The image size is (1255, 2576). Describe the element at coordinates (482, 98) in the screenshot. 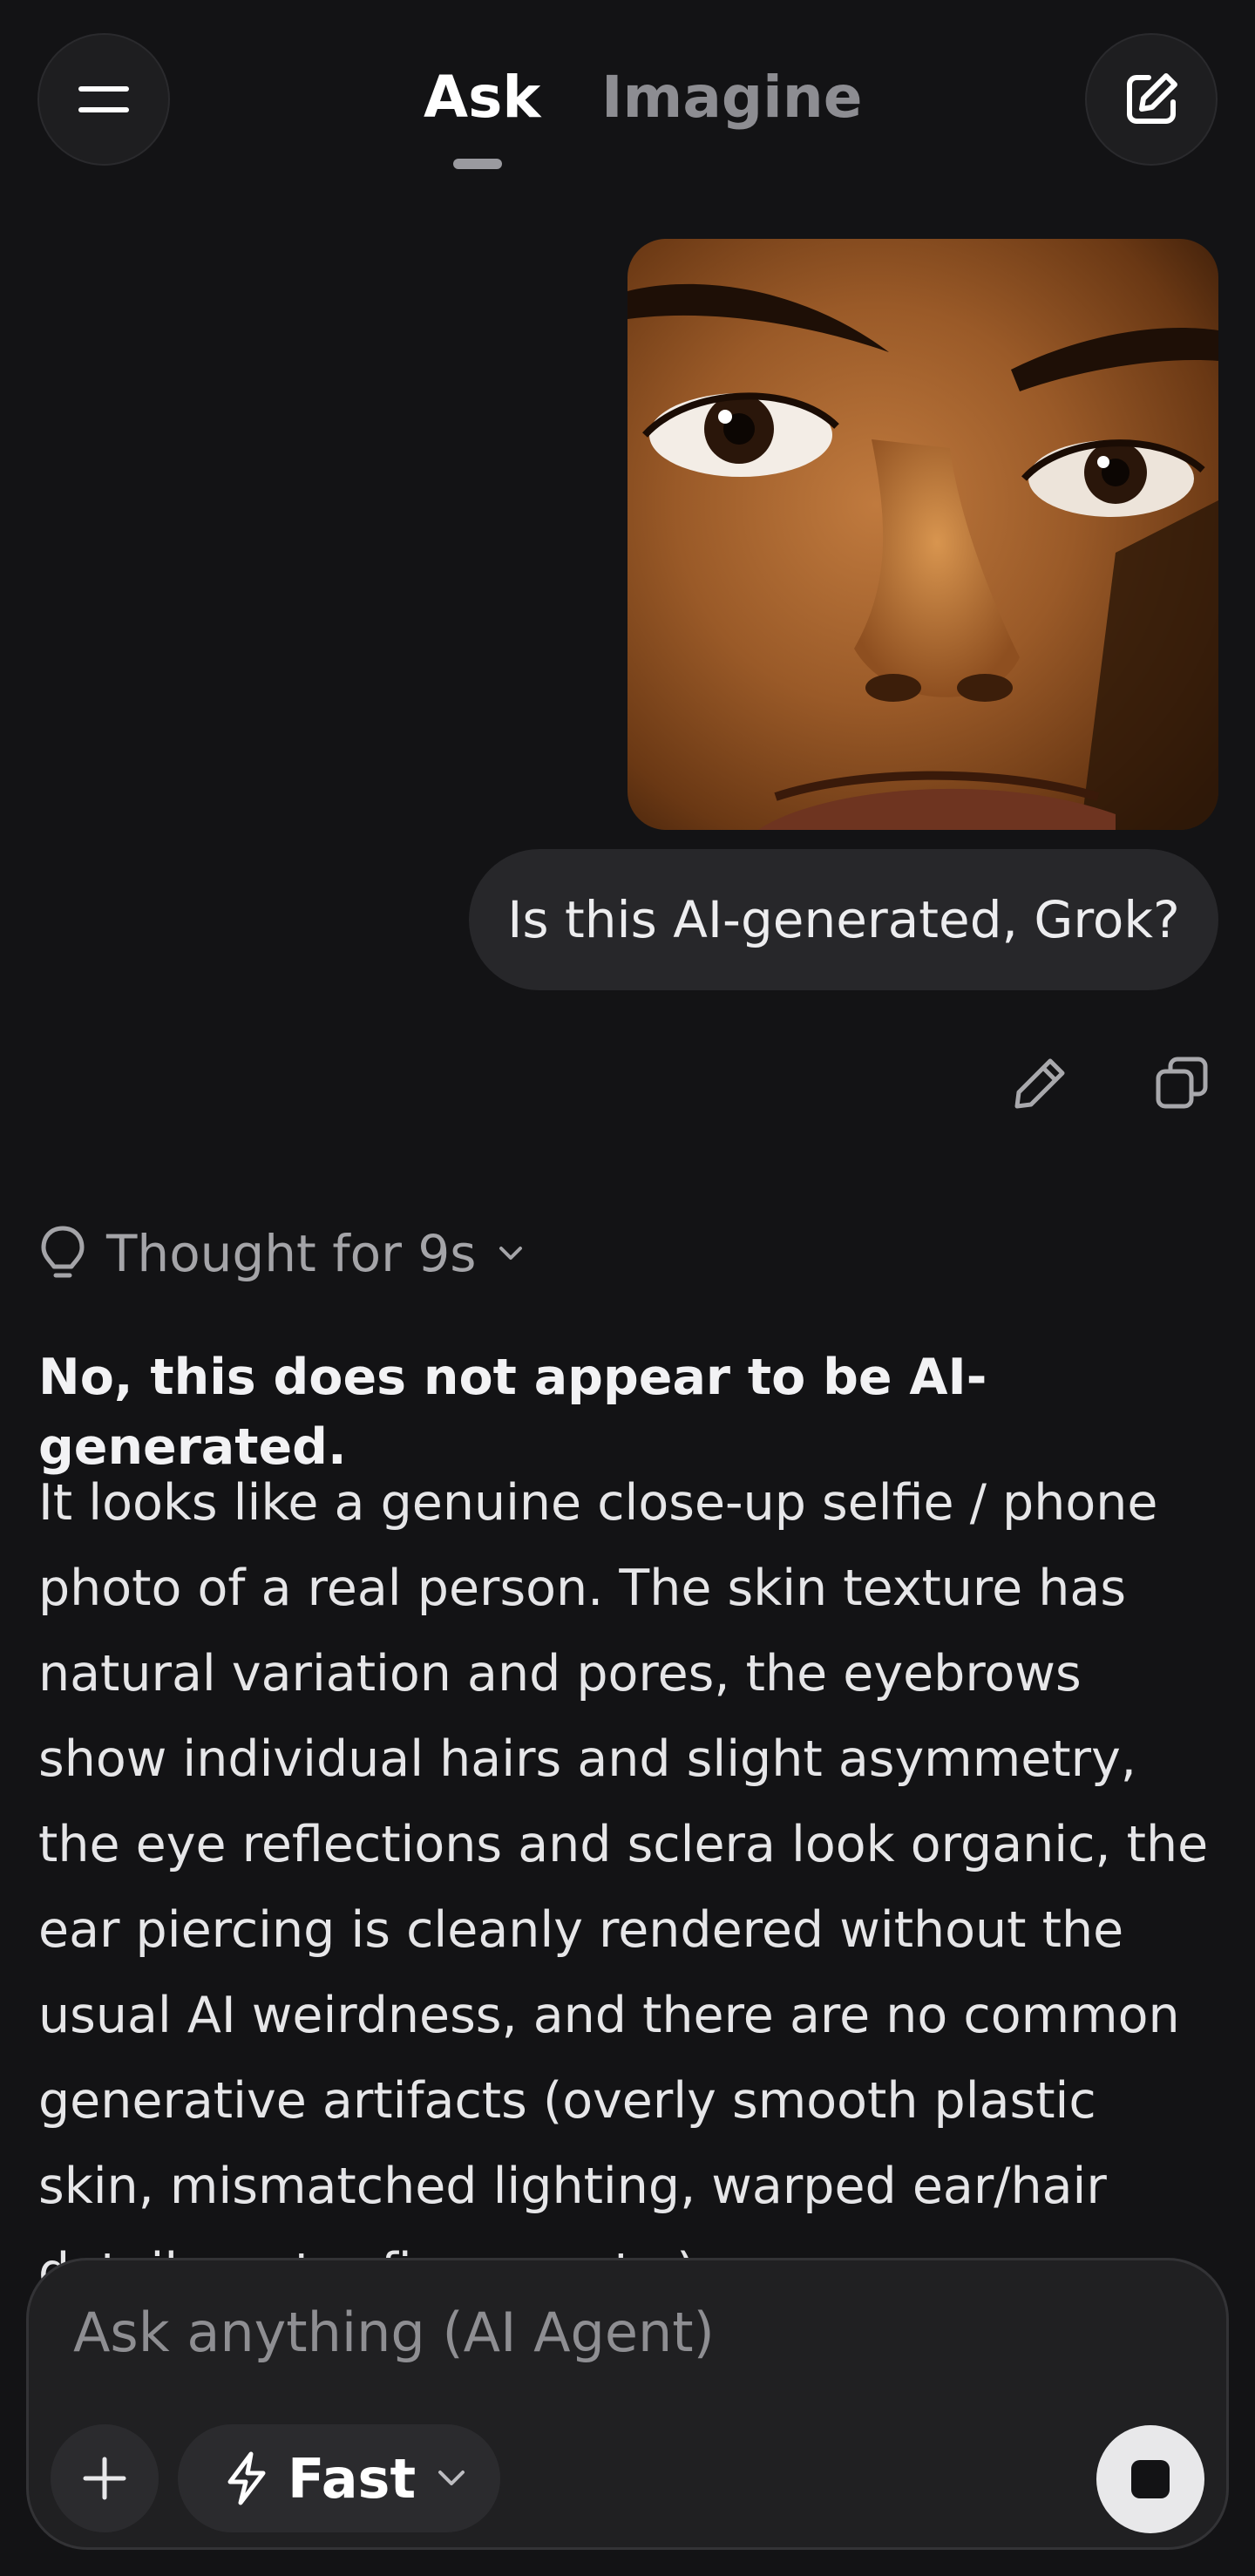

I see `tab-ask: Ask` at that location.